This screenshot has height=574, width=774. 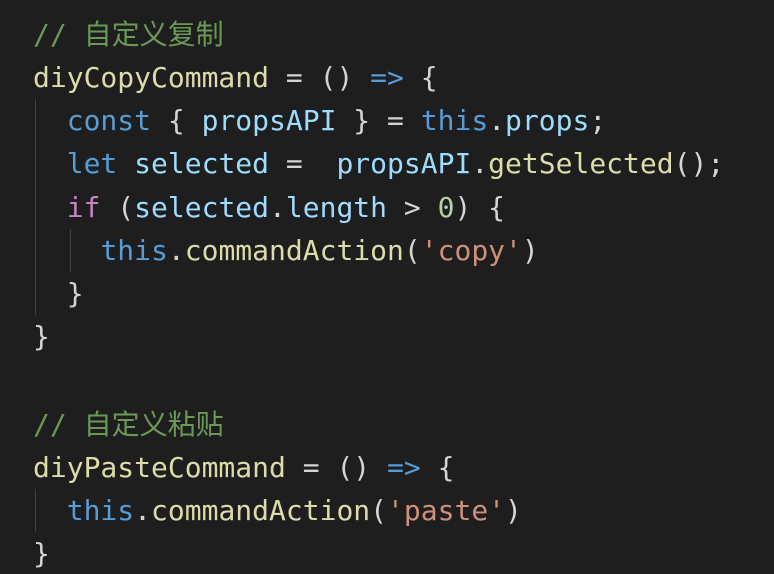 I want to click on function-name-paste: diyPasteCommand, so click(x=159, y=467).